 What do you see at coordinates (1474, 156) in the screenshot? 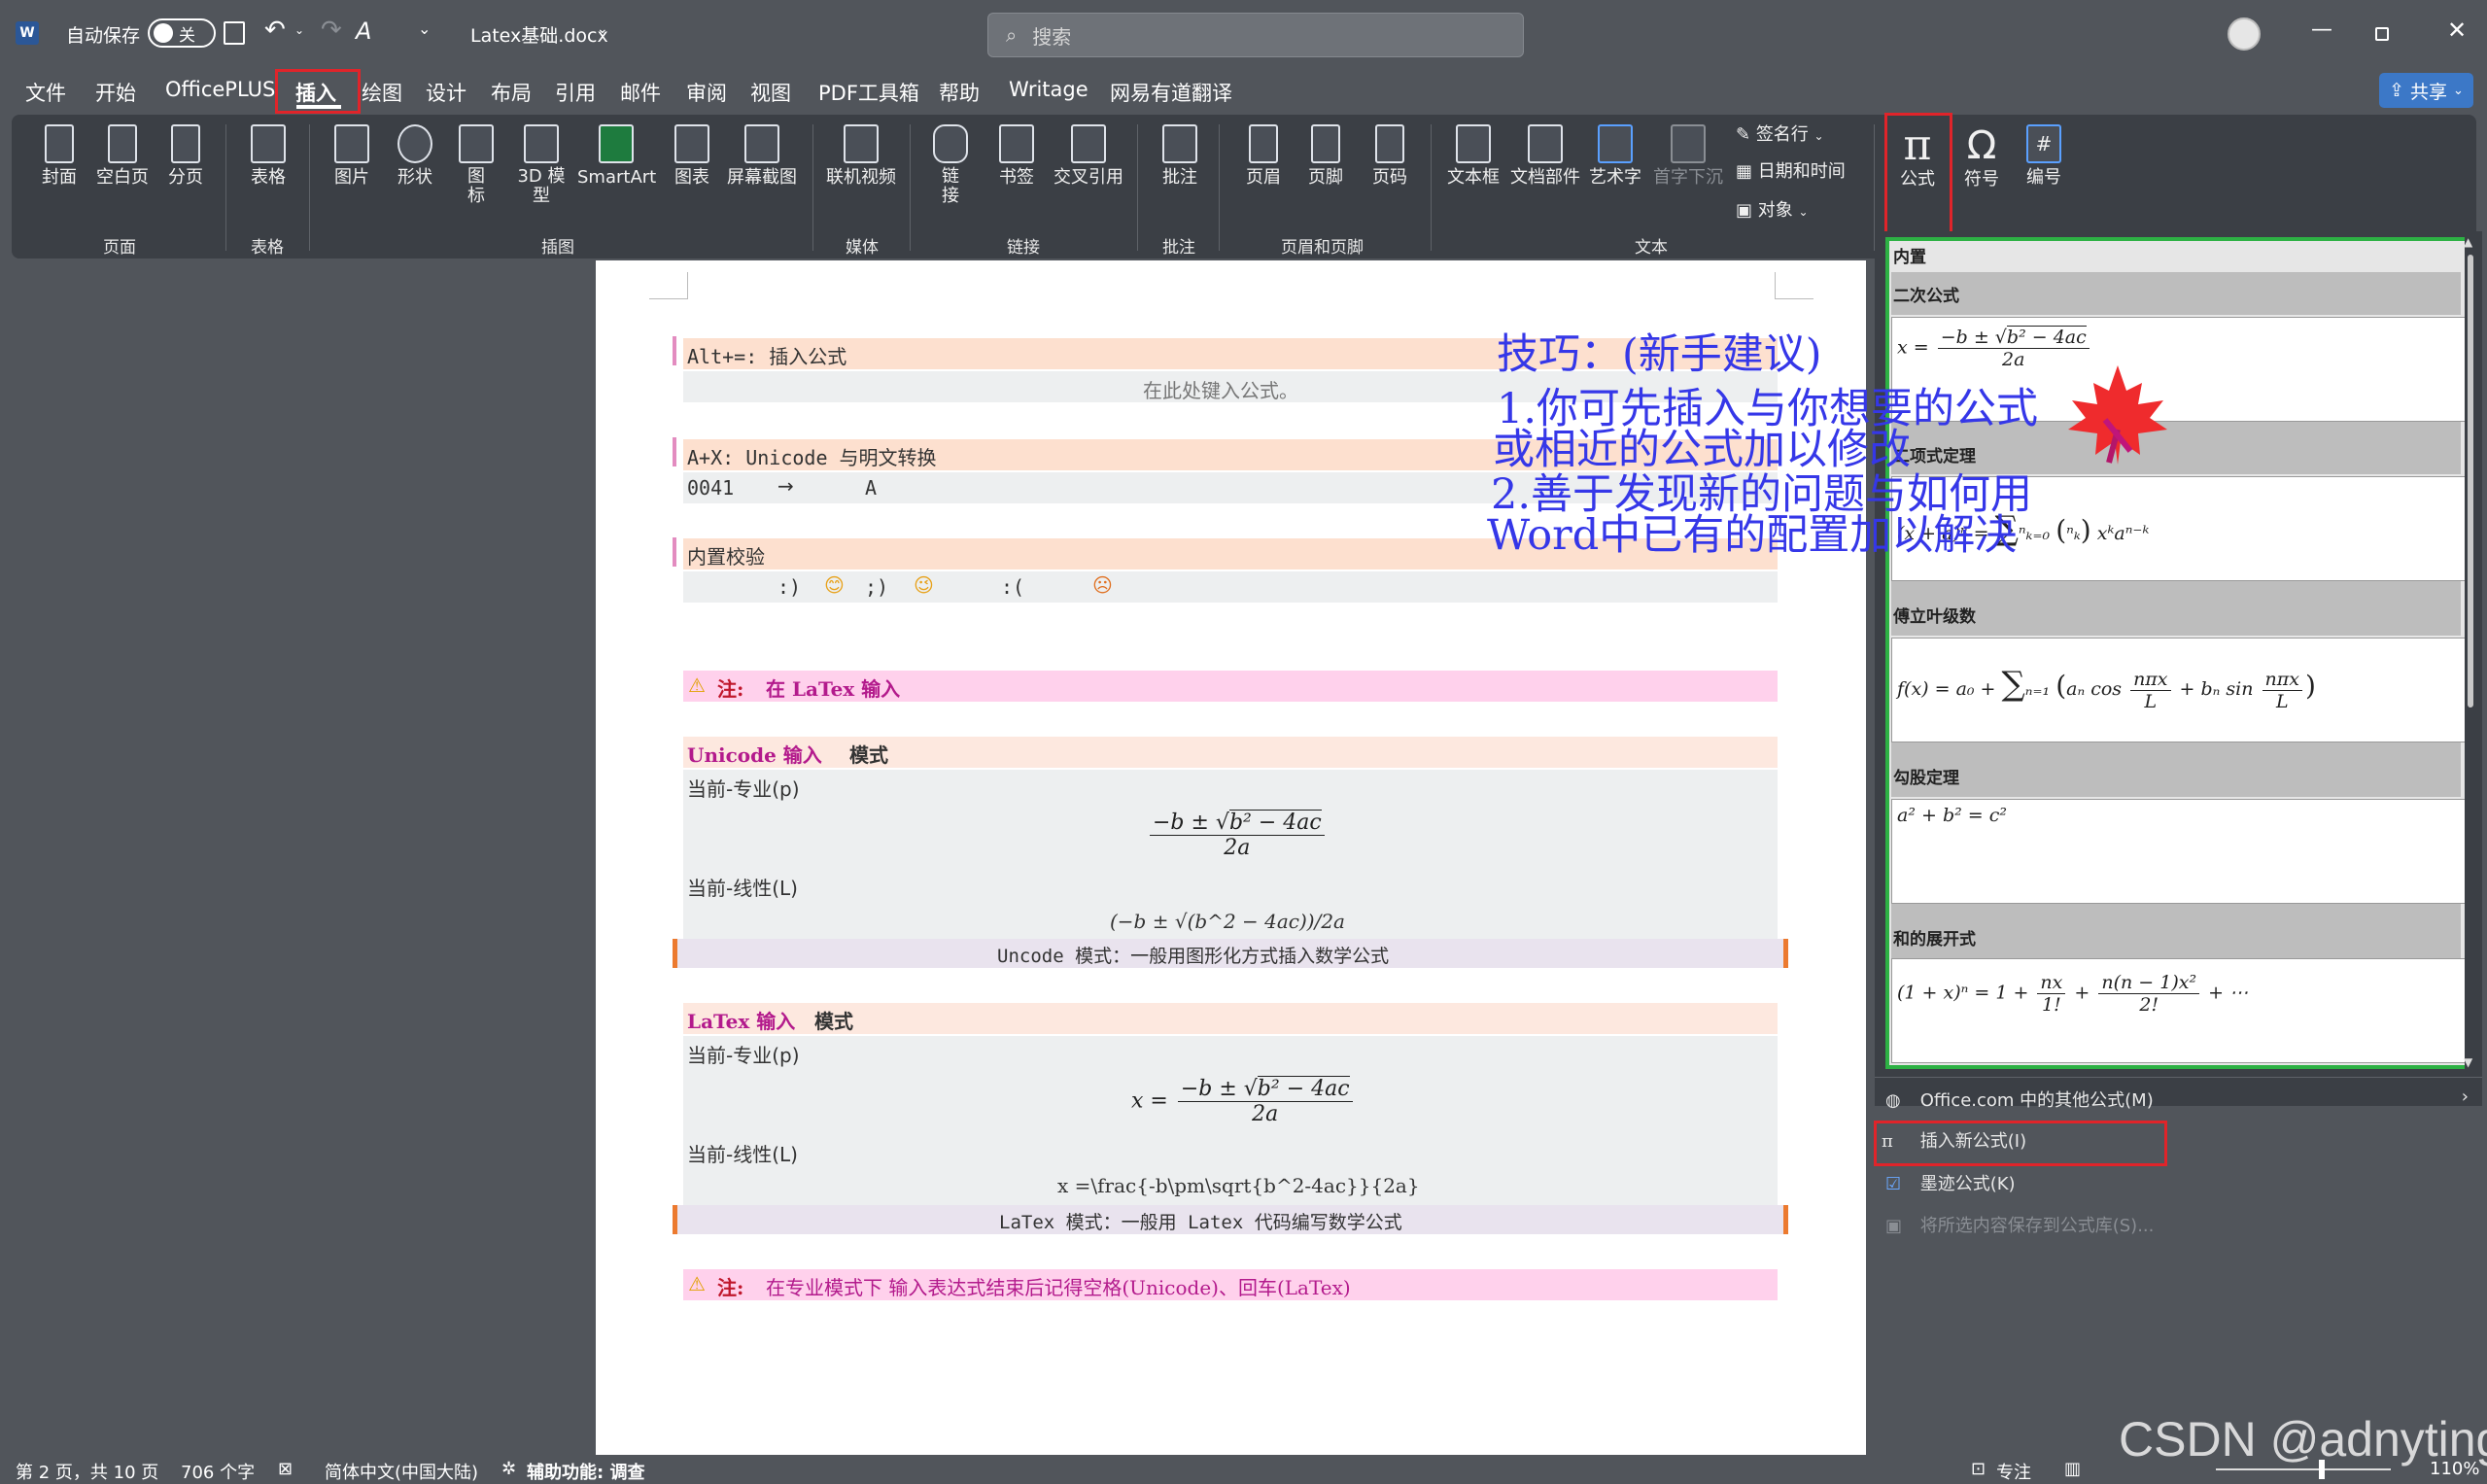
I see `textbox-button: 文本框` at bounding box center [1474, 156].